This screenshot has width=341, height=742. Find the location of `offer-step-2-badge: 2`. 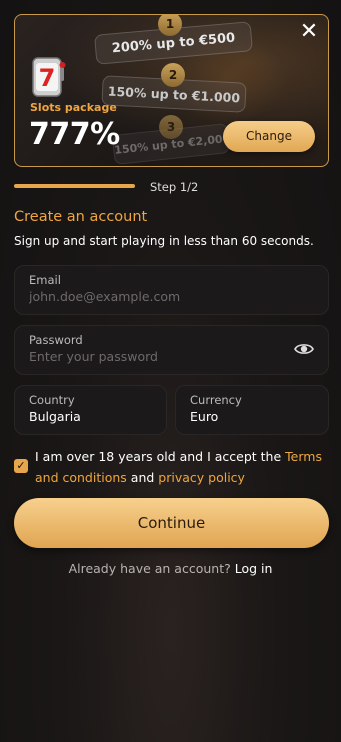

offer-step-2-badge: 2 is located at coordinates (173, 75).